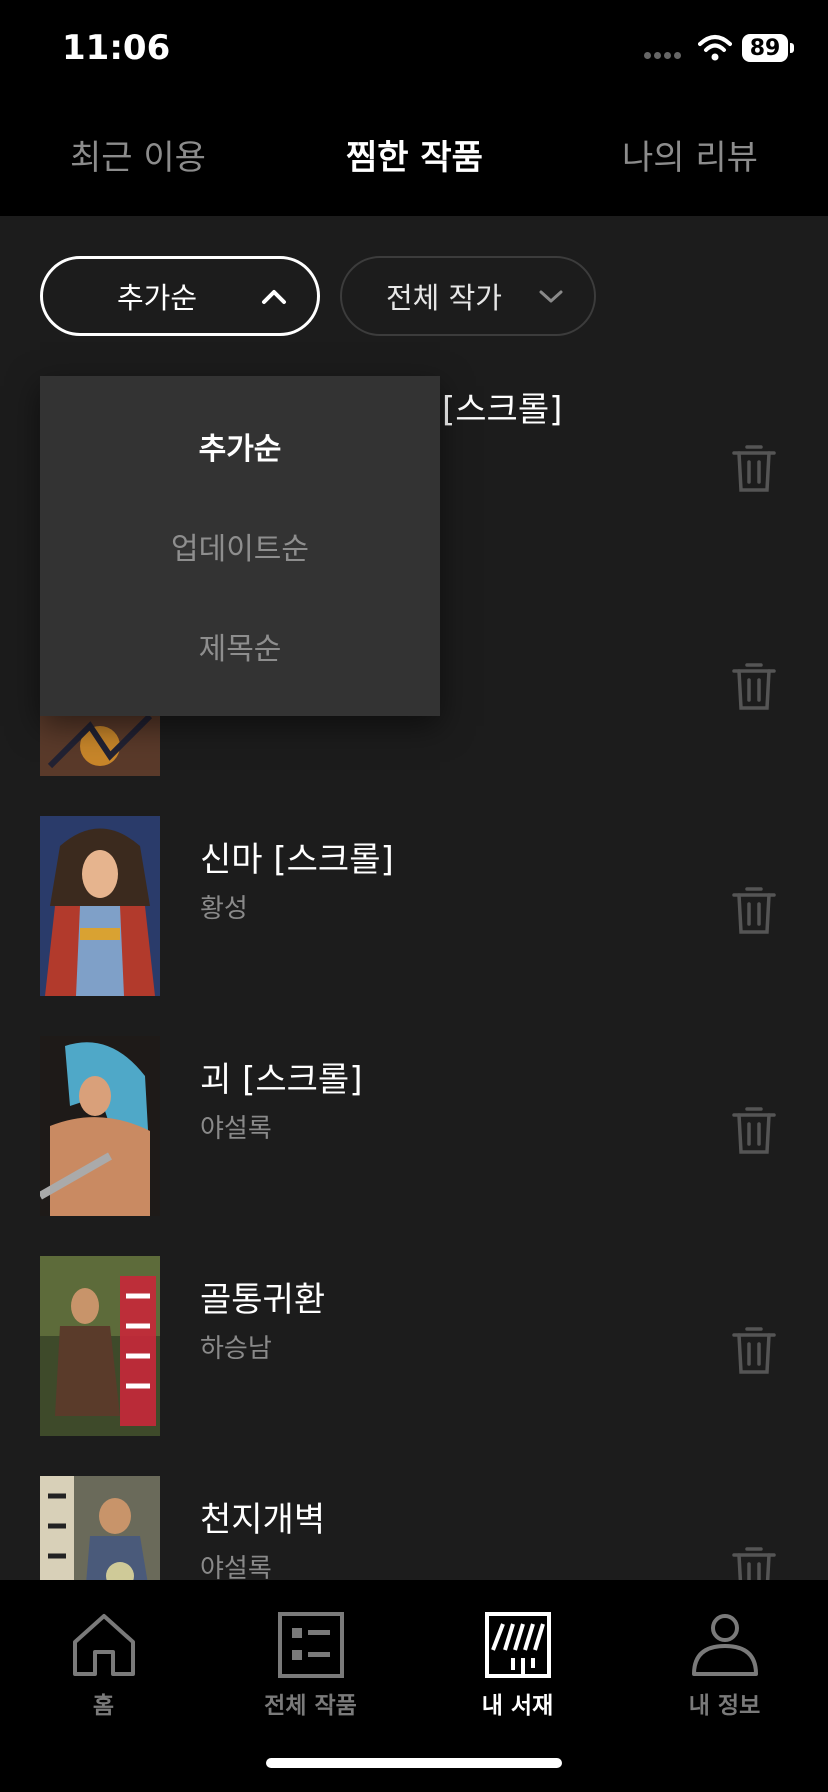  I want to click on sort-option-updated: 업데이트순, so click(240, 546).